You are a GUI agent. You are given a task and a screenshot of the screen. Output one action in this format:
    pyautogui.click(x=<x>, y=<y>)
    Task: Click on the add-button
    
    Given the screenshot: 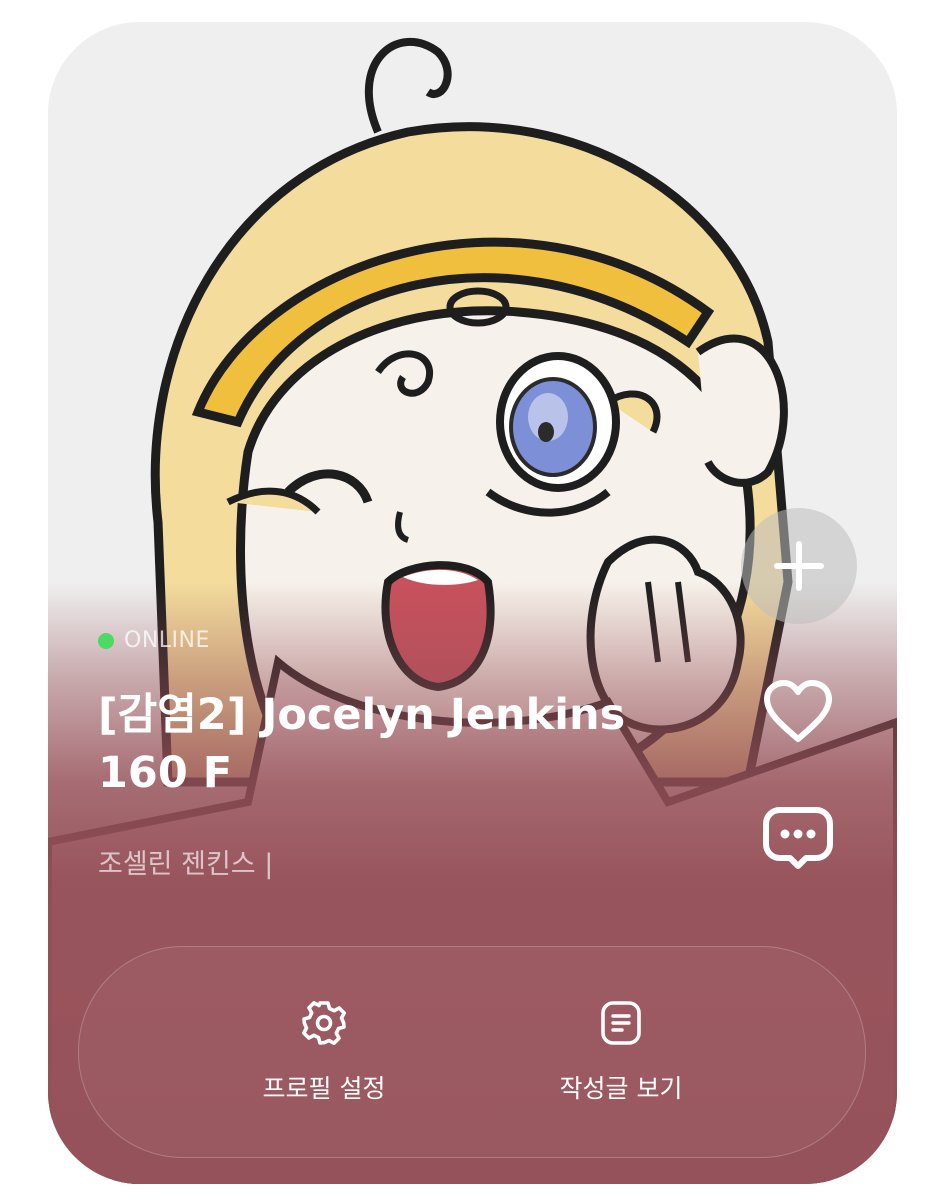 What is the action you would take?
    pyautogui.click(x=799, y=566)
    